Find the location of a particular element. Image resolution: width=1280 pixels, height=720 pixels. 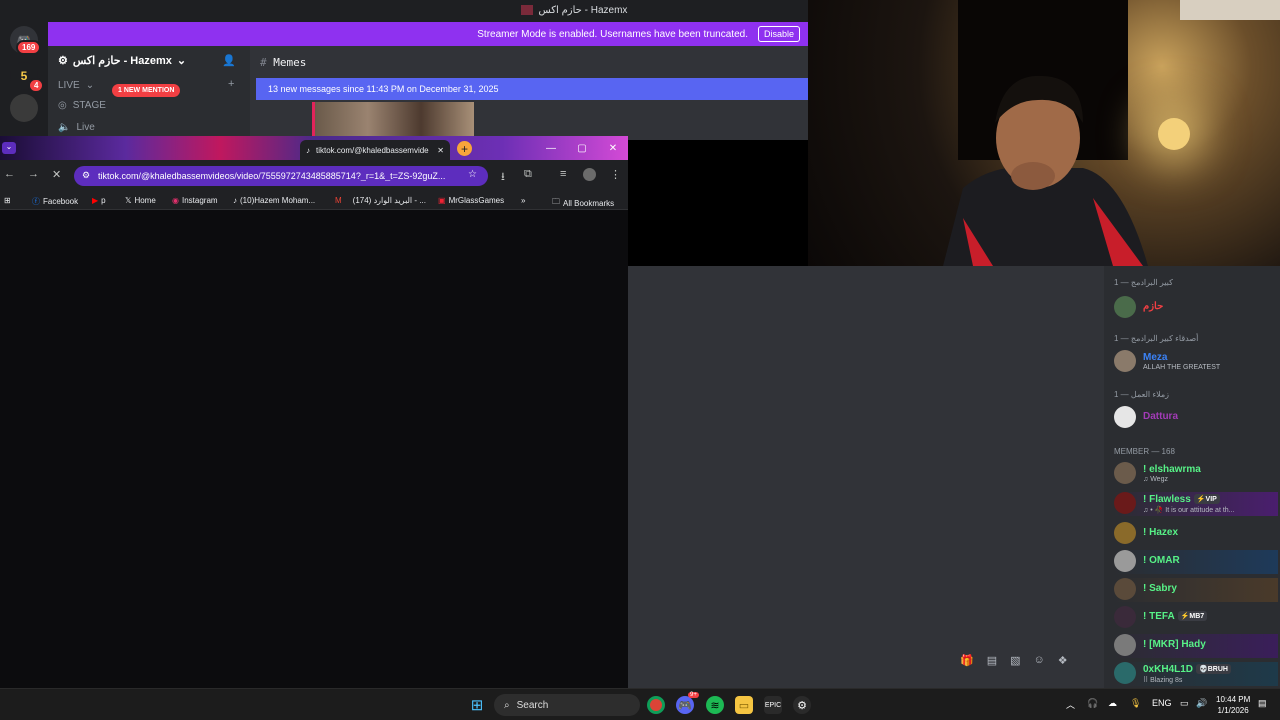

server-icon-dark is located at coordinates (24, 108).